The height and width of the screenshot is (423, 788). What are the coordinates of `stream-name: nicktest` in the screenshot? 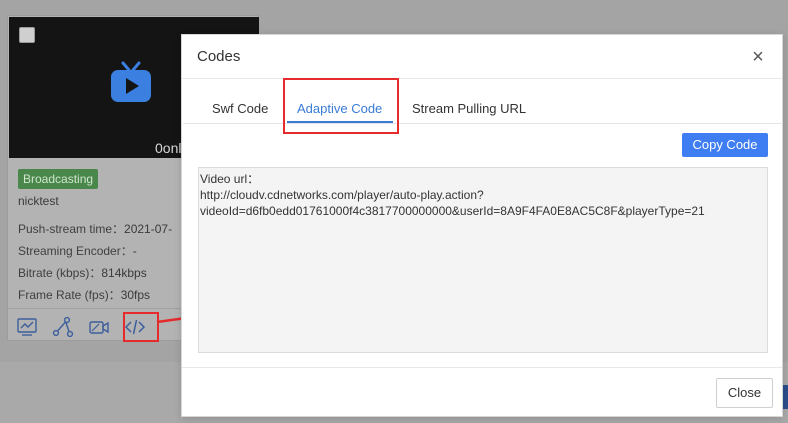 It's located at (38, 201).